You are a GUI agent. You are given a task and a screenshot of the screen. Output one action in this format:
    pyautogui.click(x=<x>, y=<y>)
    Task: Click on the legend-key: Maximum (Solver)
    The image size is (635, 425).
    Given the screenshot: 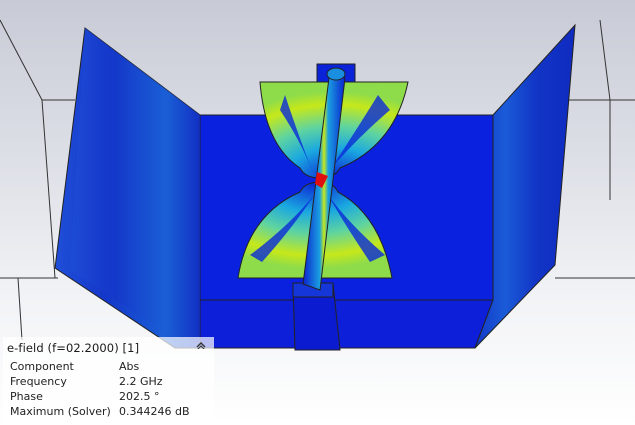 What is the action you would take?
    pyautogui.click(x=60, y=411)
    